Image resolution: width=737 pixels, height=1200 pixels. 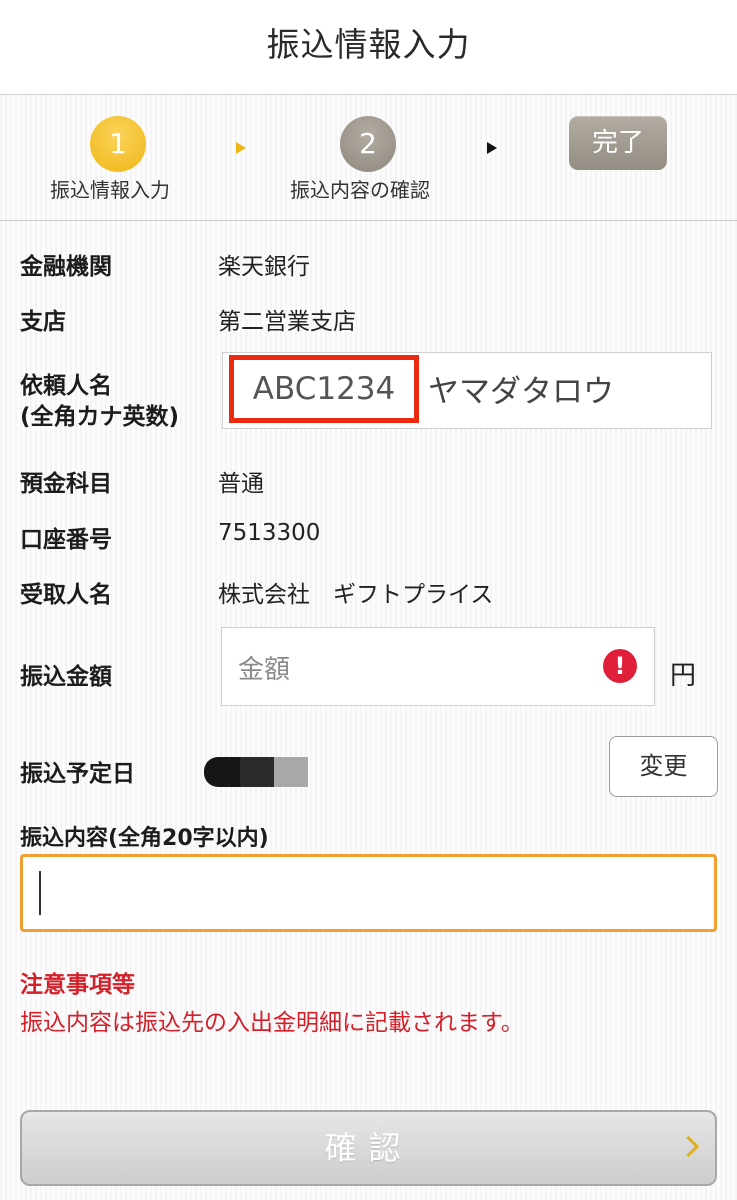 What do you see at coordinates (368, 44) in the screenshot?
I see `page-title: 振込情報入力` at bounding box center [368, 44].